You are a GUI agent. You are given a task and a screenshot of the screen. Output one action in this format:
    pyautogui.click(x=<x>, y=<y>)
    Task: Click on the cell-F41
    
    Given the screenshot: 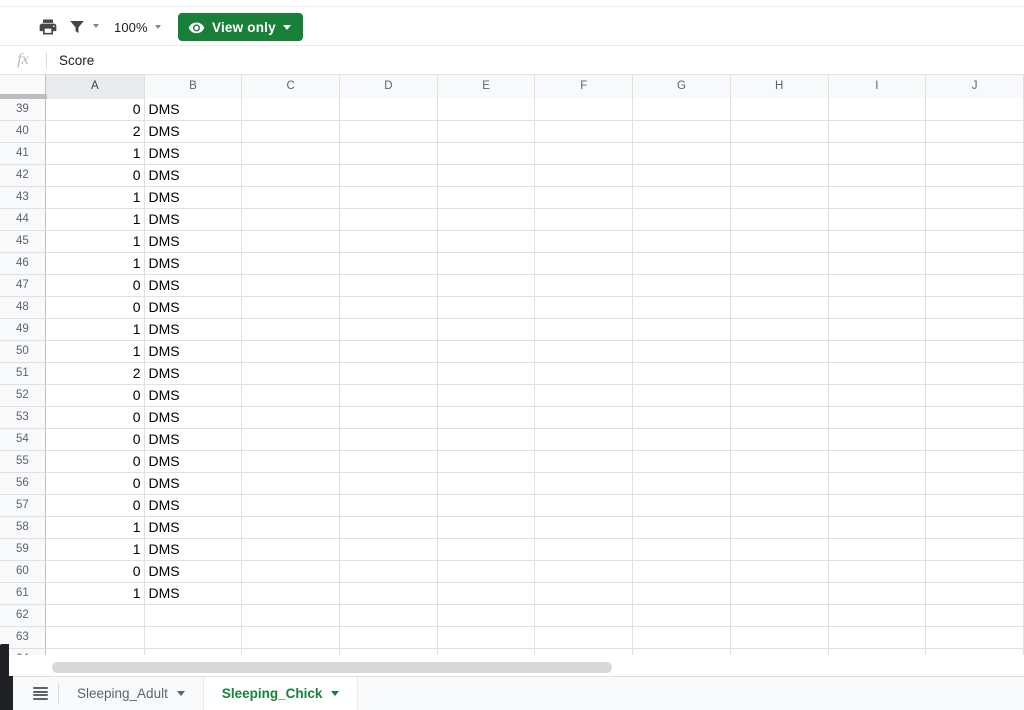 What is the action you would take?
    pyautogui.click(x=584, y=154)
    